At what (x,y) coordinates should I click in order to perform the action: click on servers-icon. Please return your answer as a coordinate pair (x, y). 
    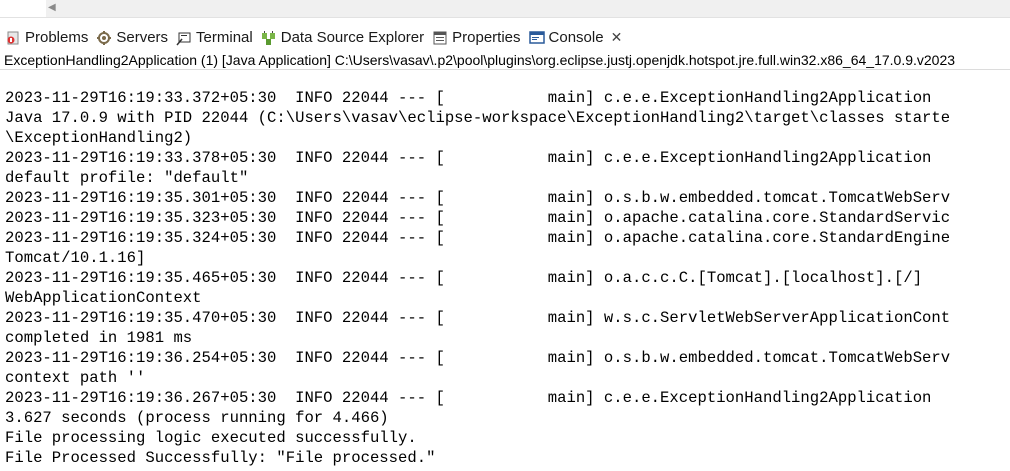
    Looking at the image, I should click on (104, 38).